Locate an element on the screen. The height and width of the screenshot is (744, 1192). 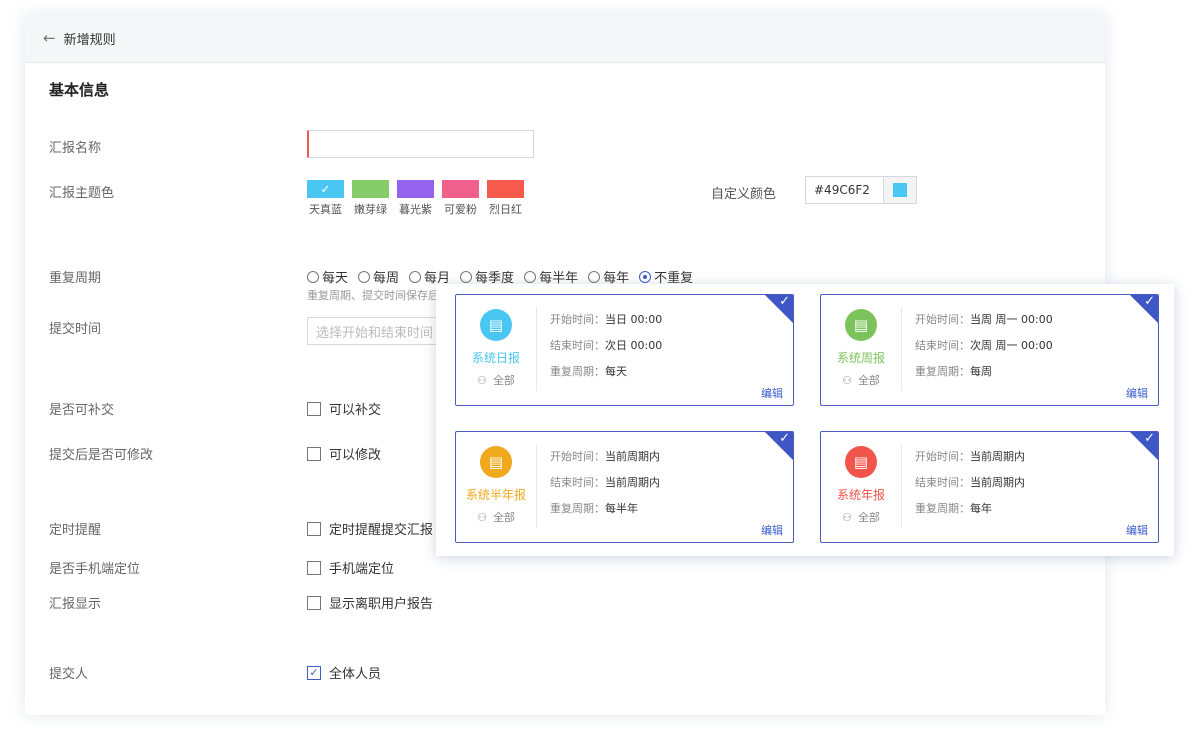
remind-checkbox-row: 定时提醒提交汇报 is located at coordinates (370, 528).